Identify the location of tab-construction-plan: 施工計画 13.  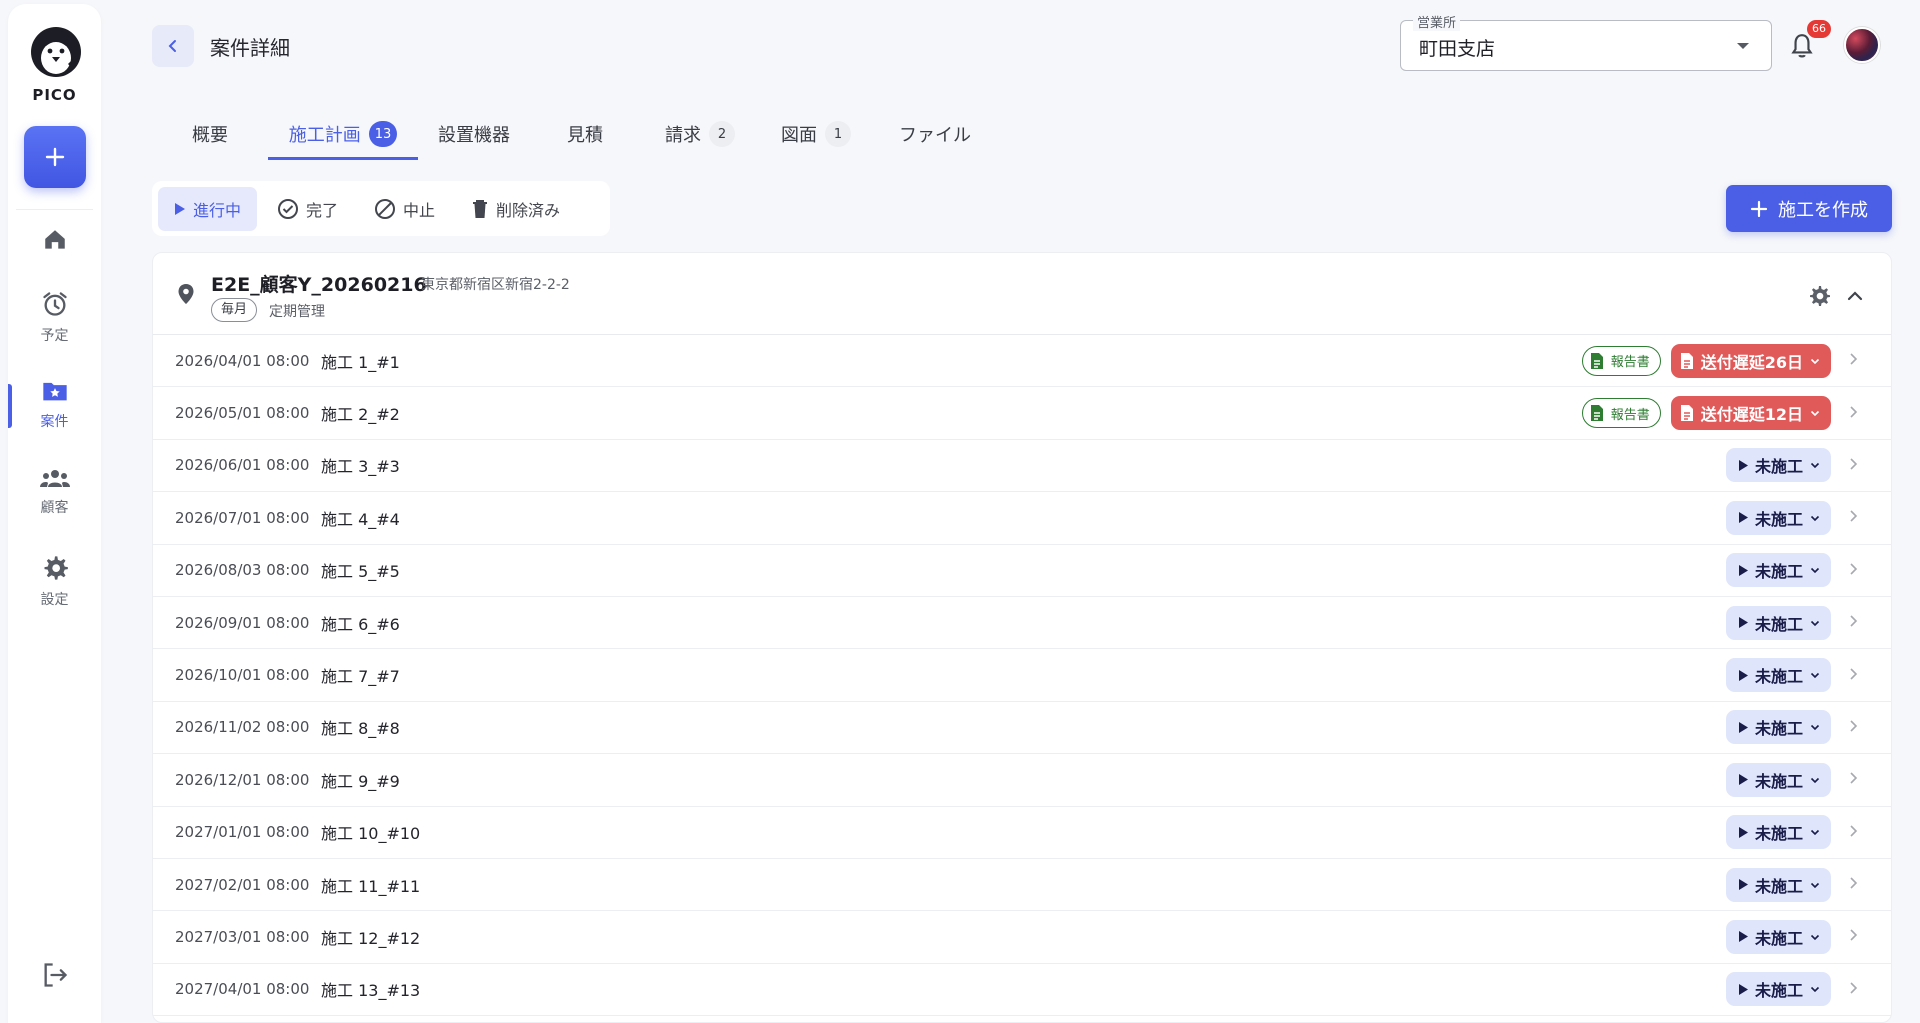
(343, 134).